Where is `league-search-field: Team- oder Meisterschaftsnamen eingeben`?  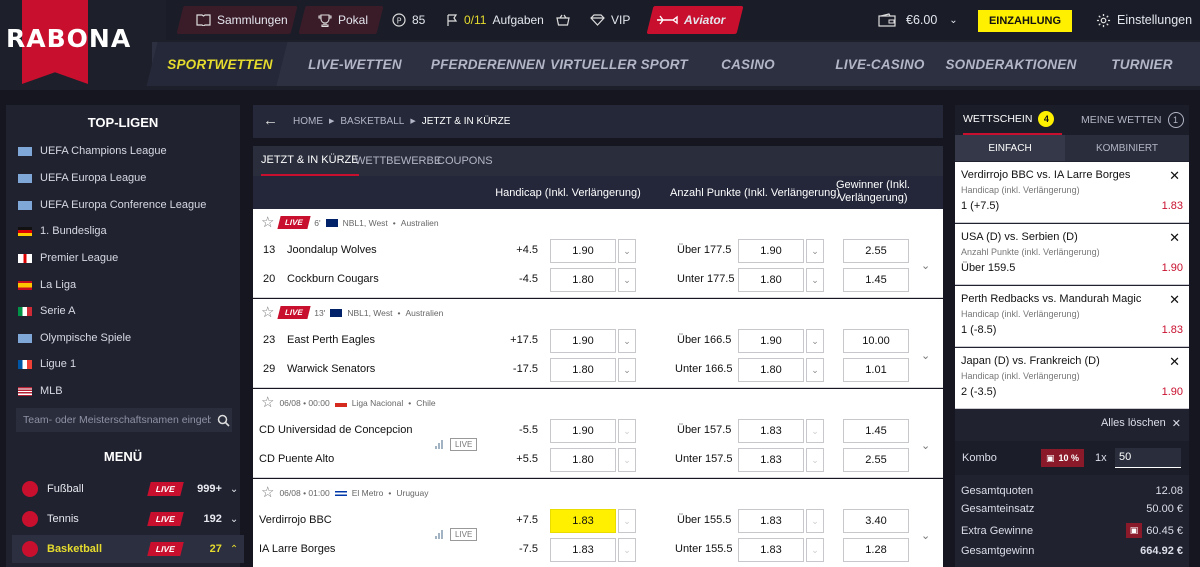 league-search-field: Team- oder Meisterschaftsnamen eingeben is located at coordinates (124, 420).